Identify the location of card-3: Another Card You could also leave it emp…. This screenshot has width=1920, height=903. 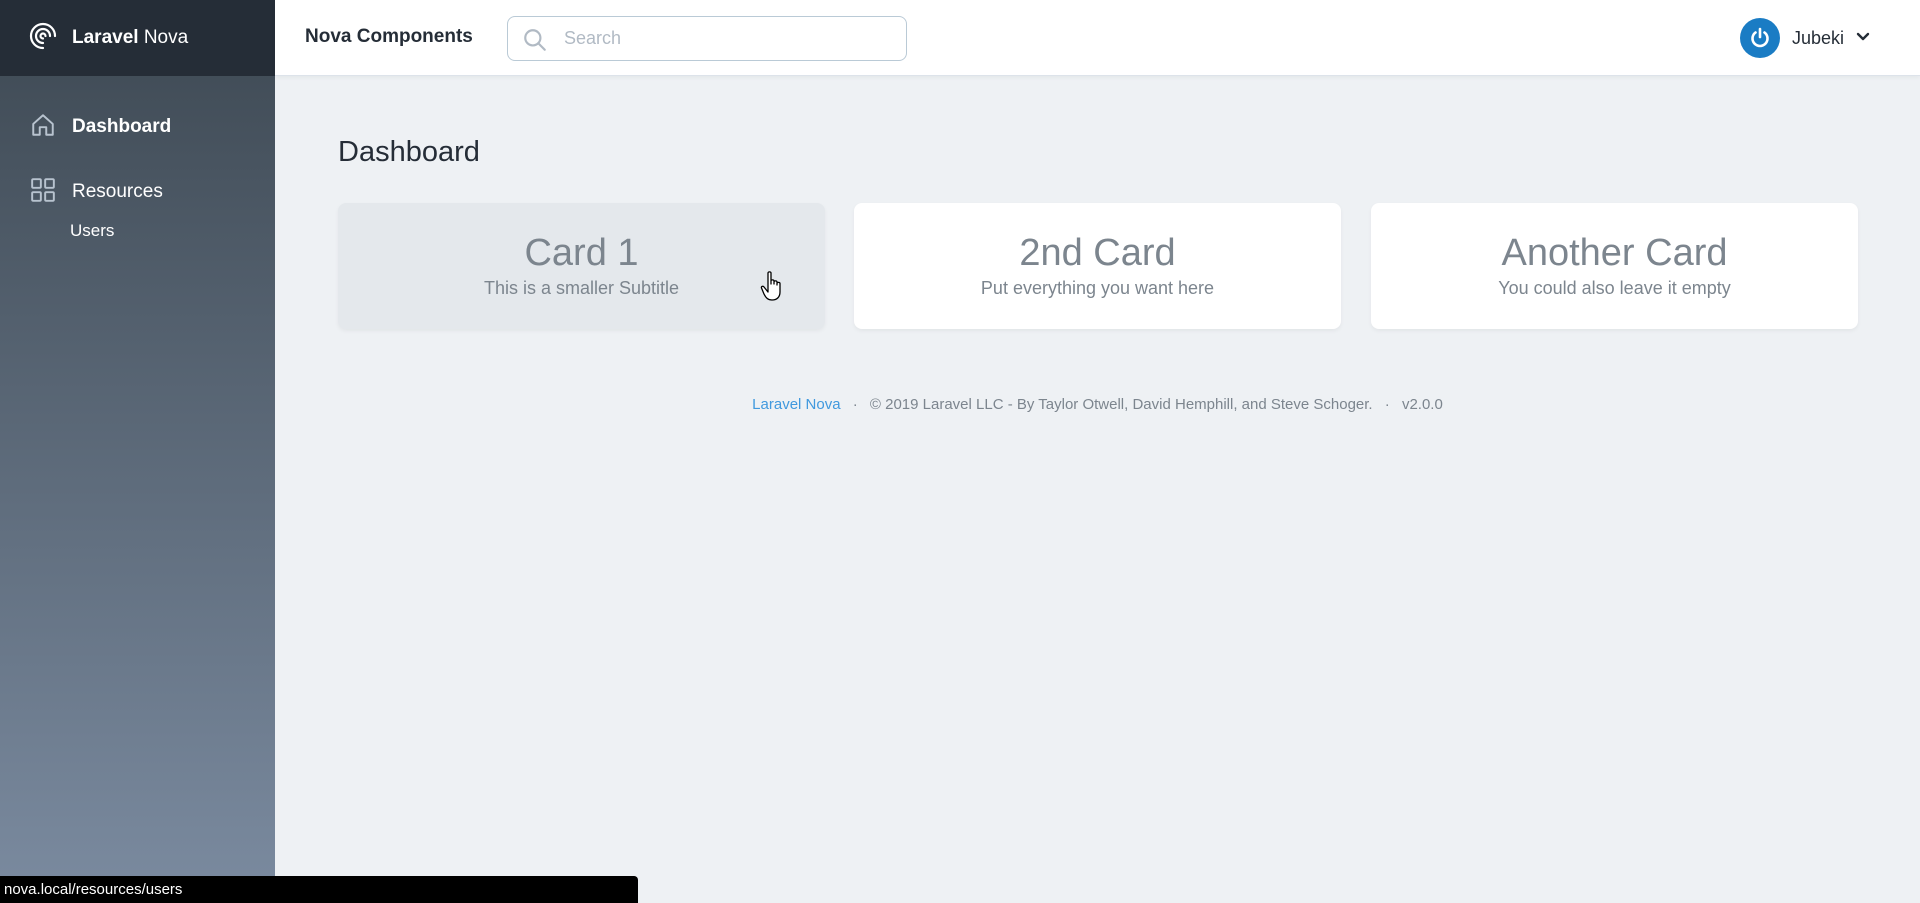
(1614, 266).